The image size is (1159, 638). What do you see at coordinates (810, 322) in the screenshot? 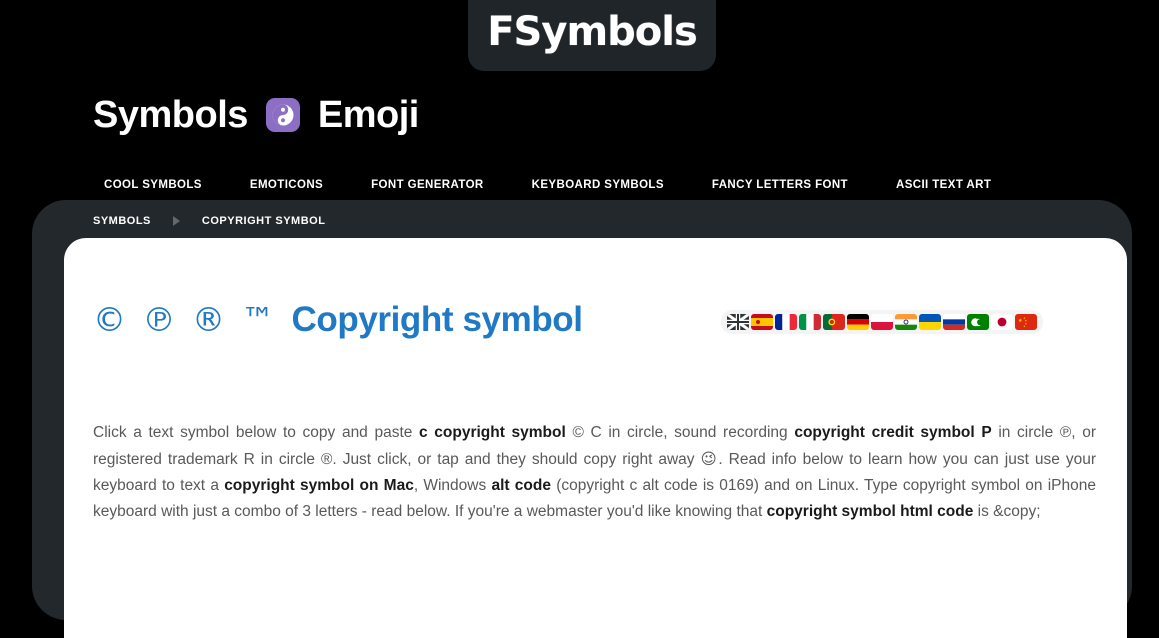
I see `flag-italy` at bounding box center [810, 322].